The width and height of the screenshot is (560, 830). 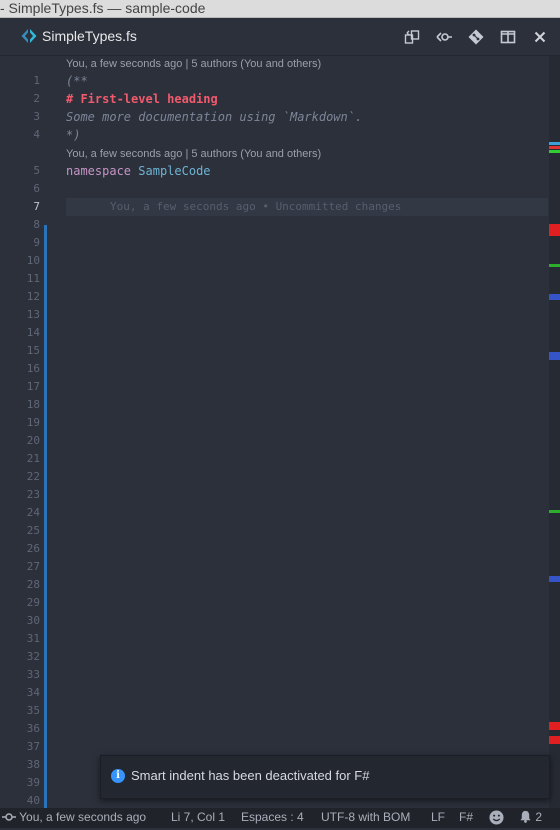 What do you see at coordinates (99, 171) in the screenshot?
I see `namespace-keyword: namespace` at bounding box center [99, 171].